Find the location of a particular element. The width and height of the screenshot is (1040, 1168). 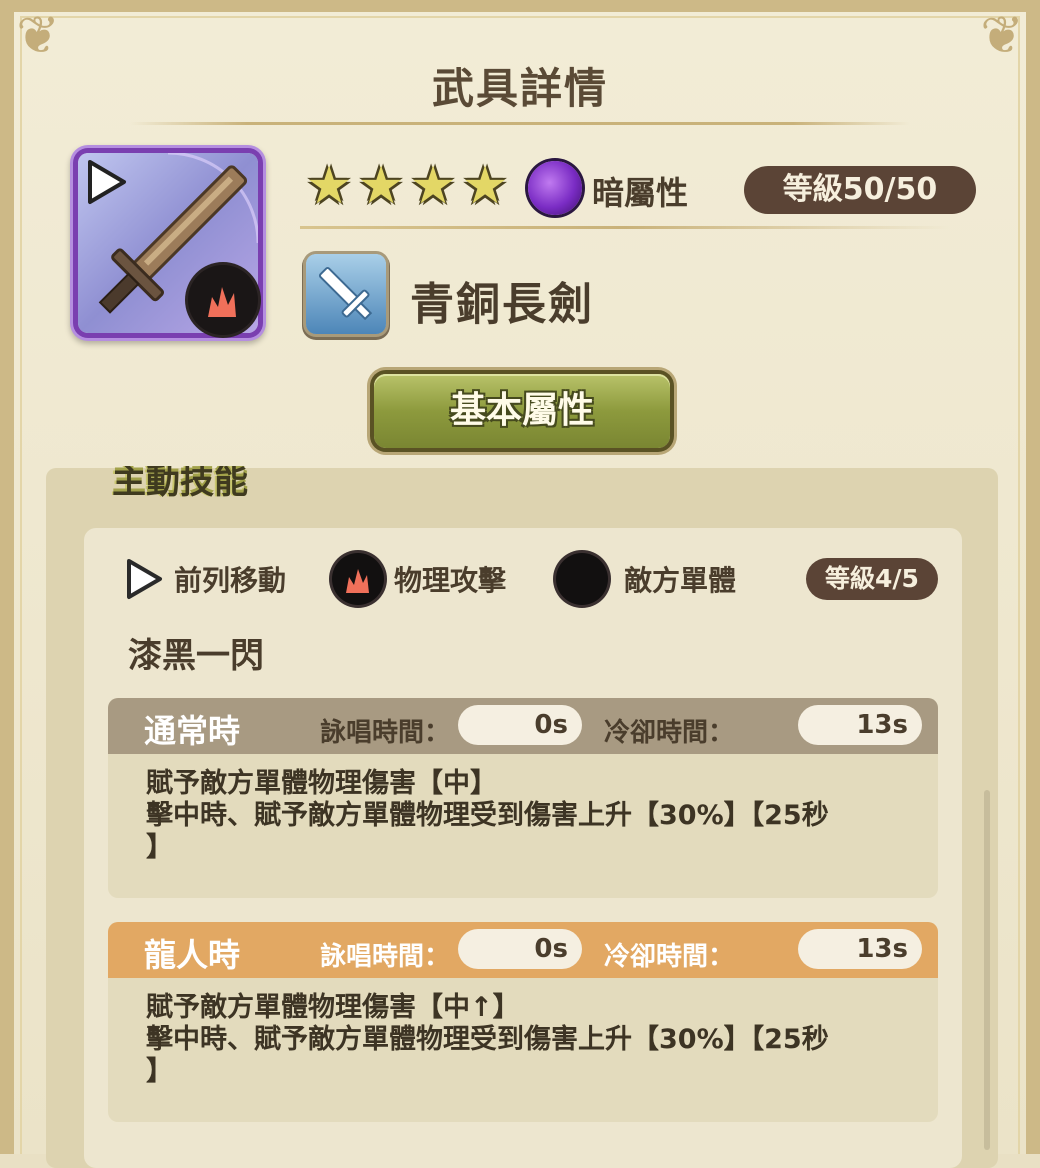

physical-attack-badge-icon is located at coordinates (223, 300).